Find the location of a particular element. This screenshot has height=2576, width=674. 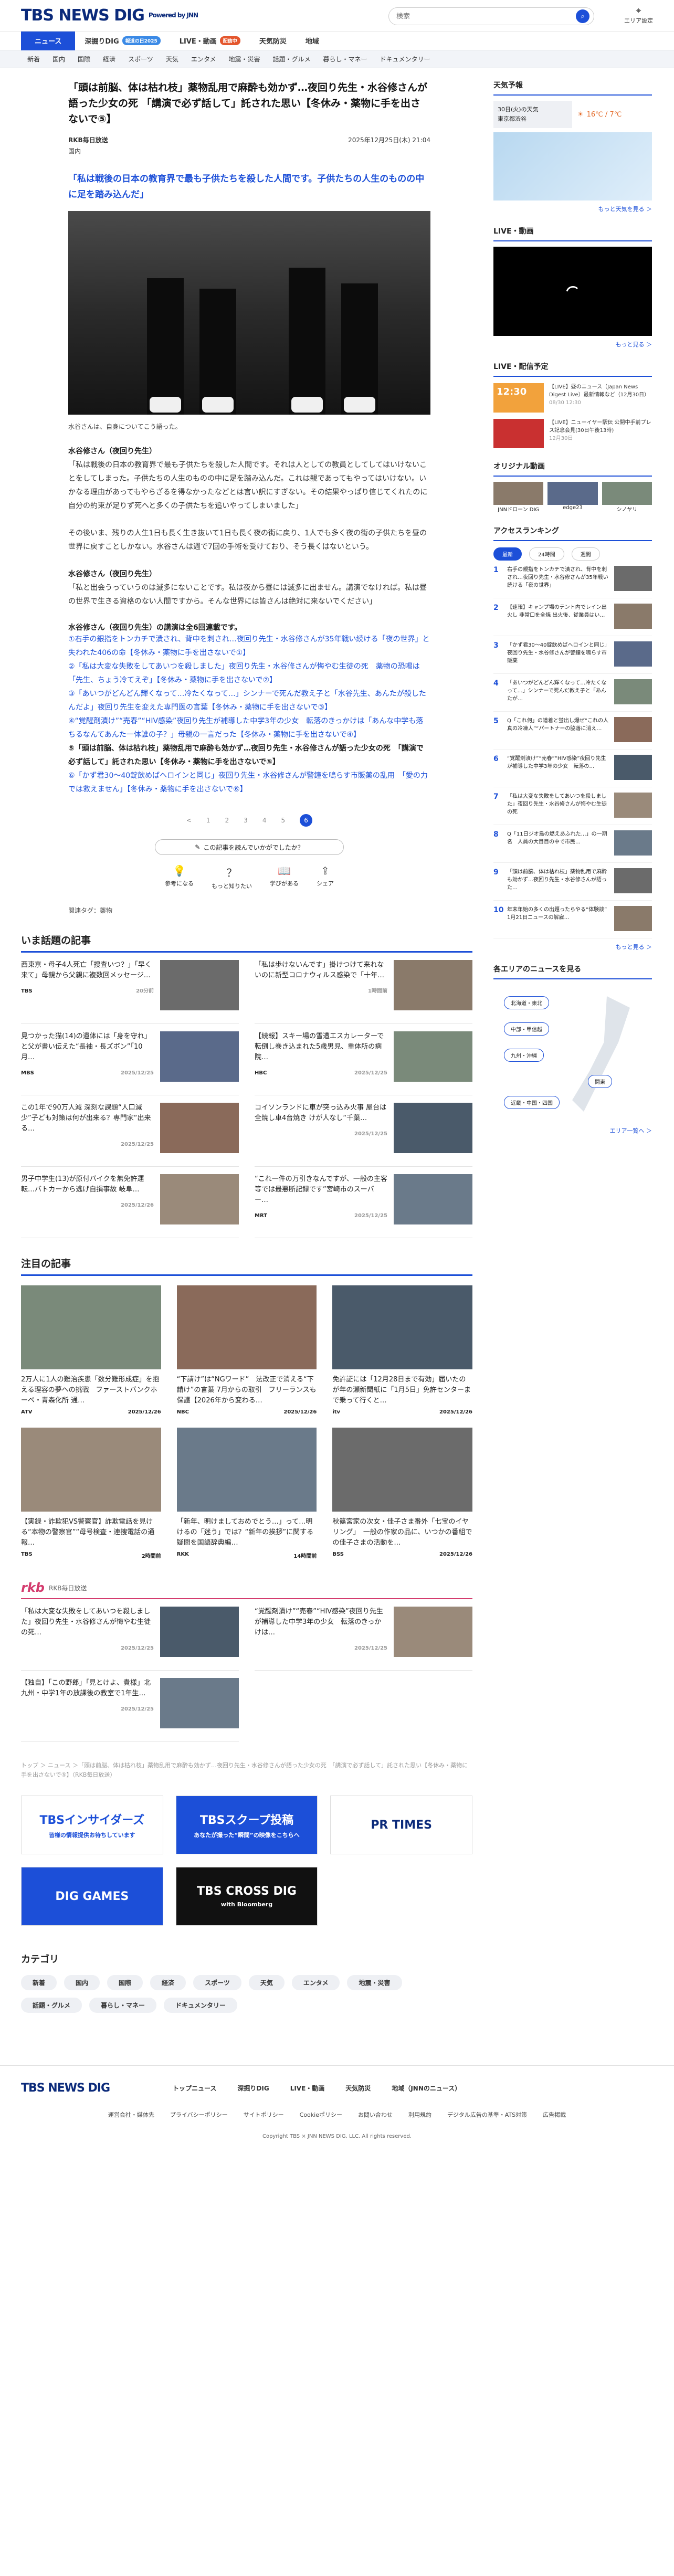

subnav-item-8: 話題・グルメ is located at coordinates (292, 59).